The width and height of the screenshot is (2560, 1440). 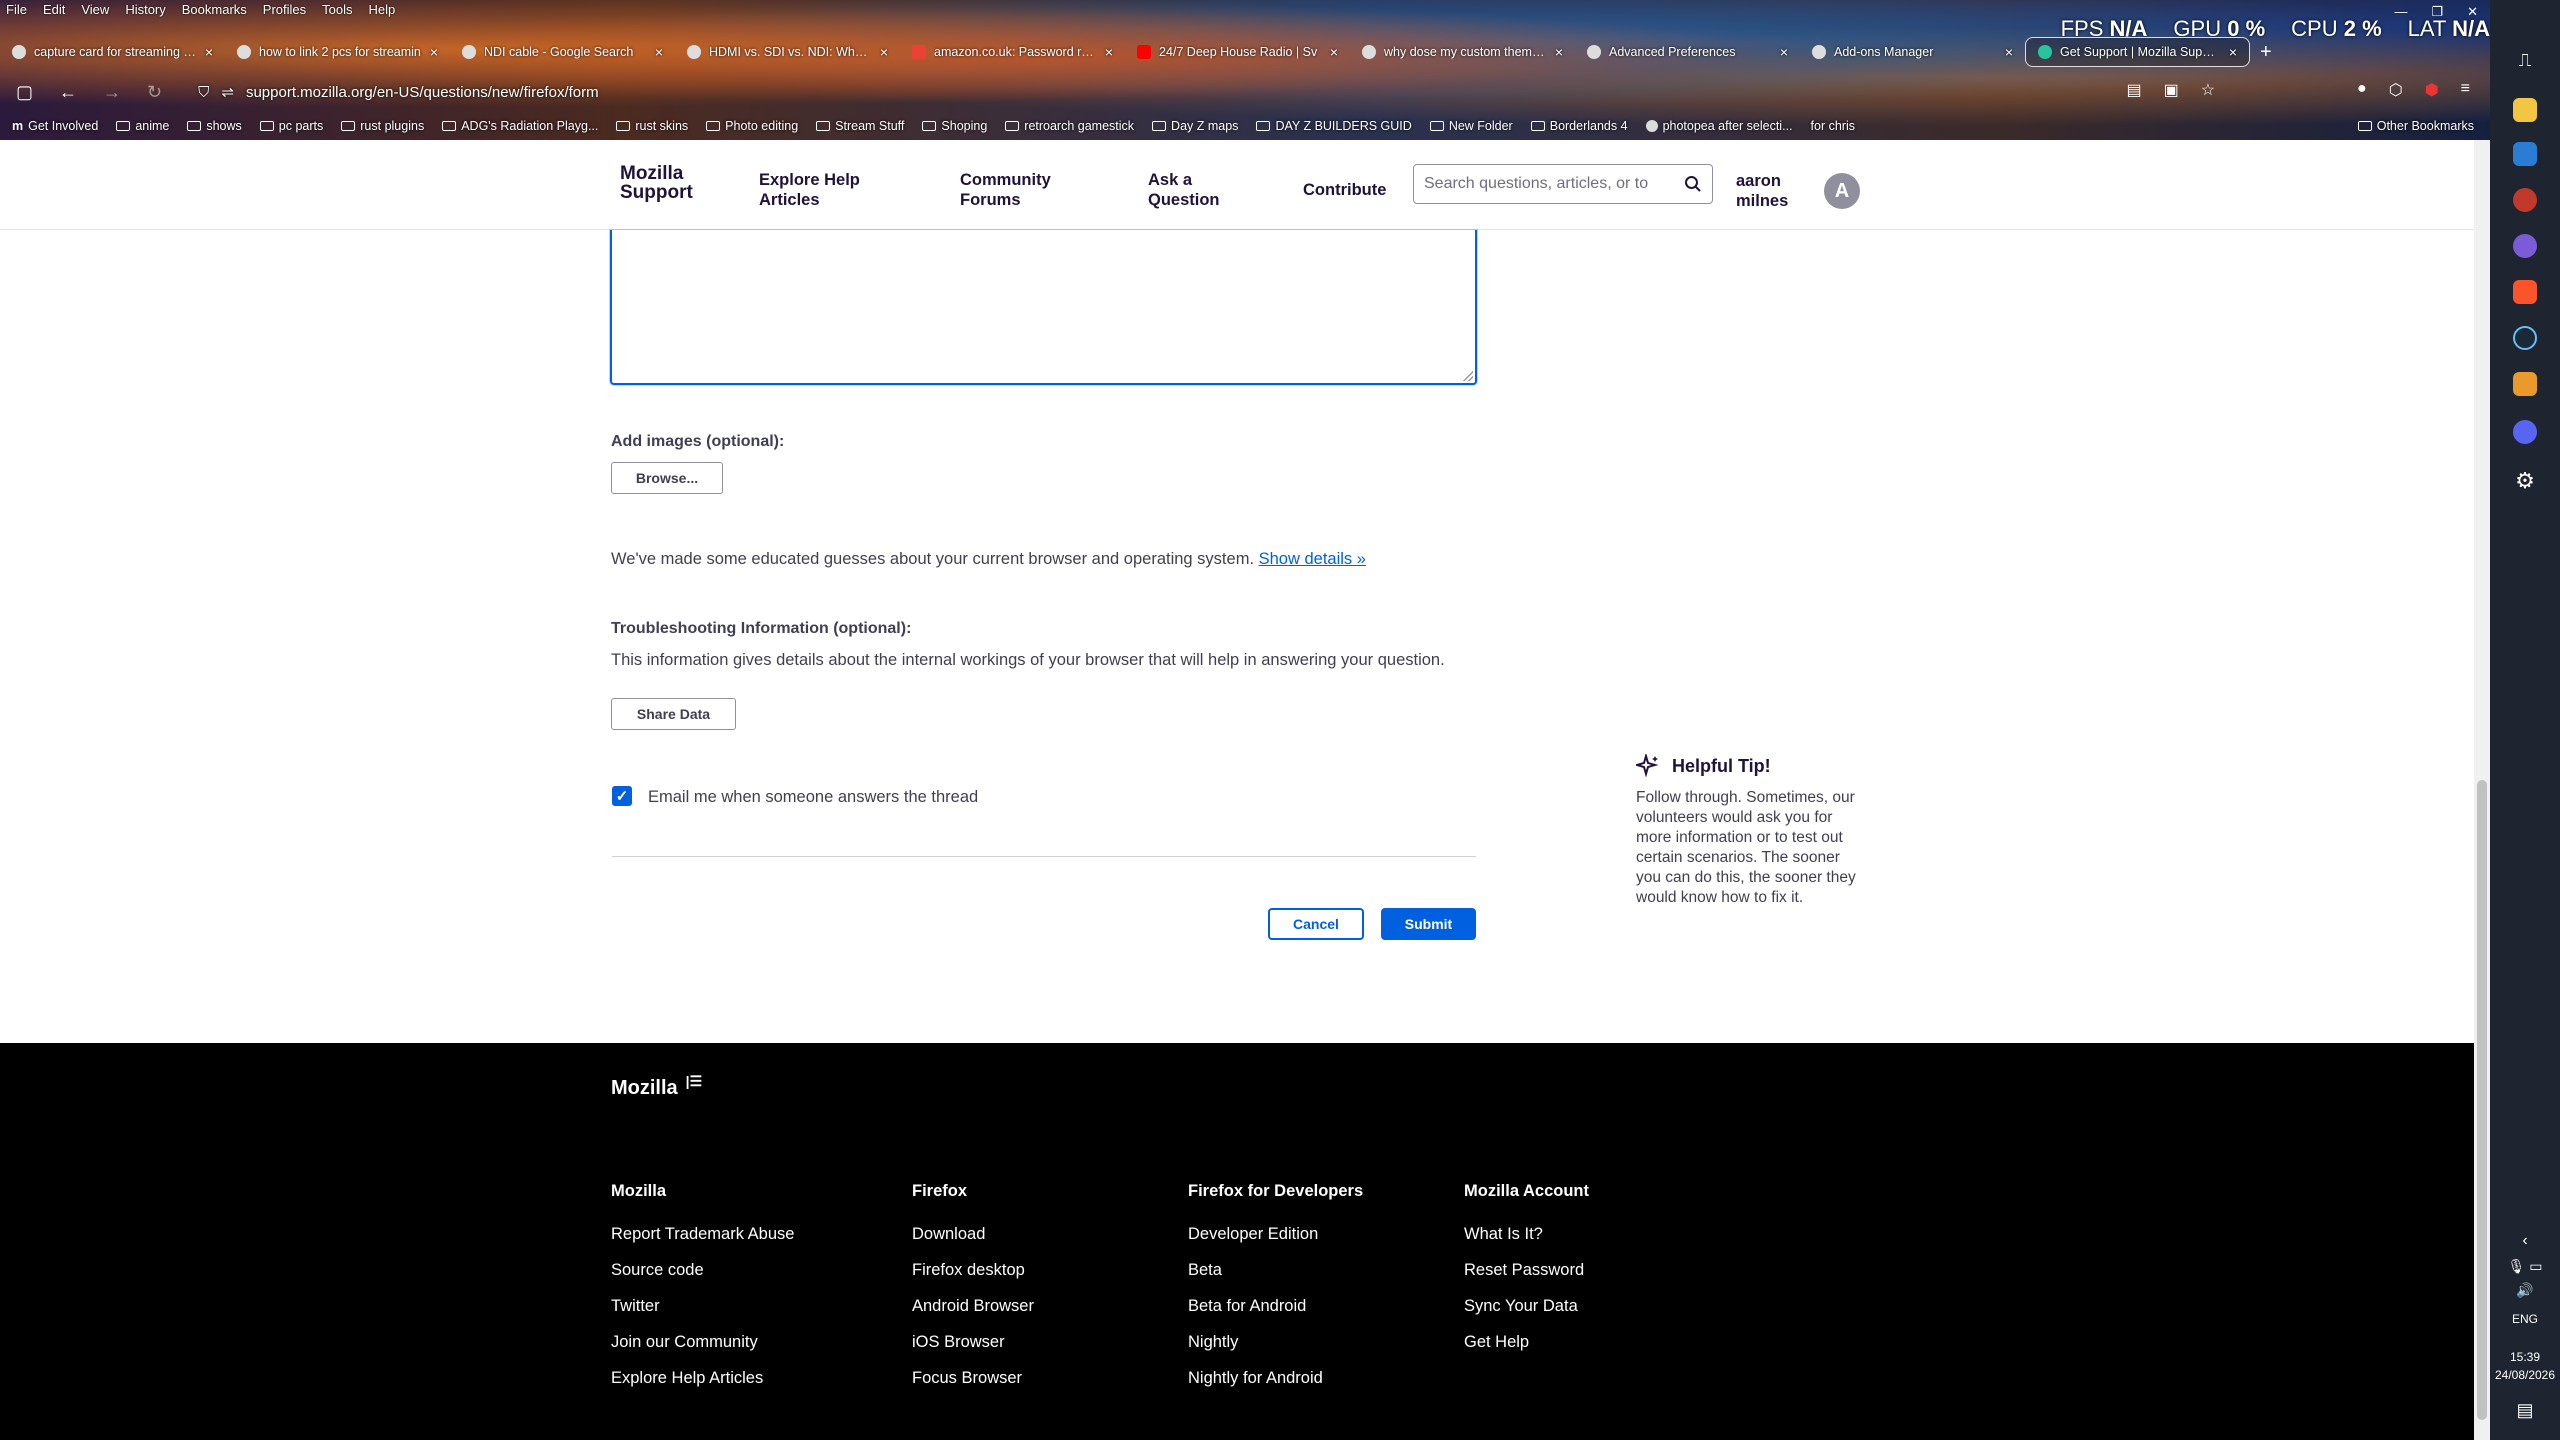 I want to click on menu-icon: ≡, so click(x=2465, y=90).